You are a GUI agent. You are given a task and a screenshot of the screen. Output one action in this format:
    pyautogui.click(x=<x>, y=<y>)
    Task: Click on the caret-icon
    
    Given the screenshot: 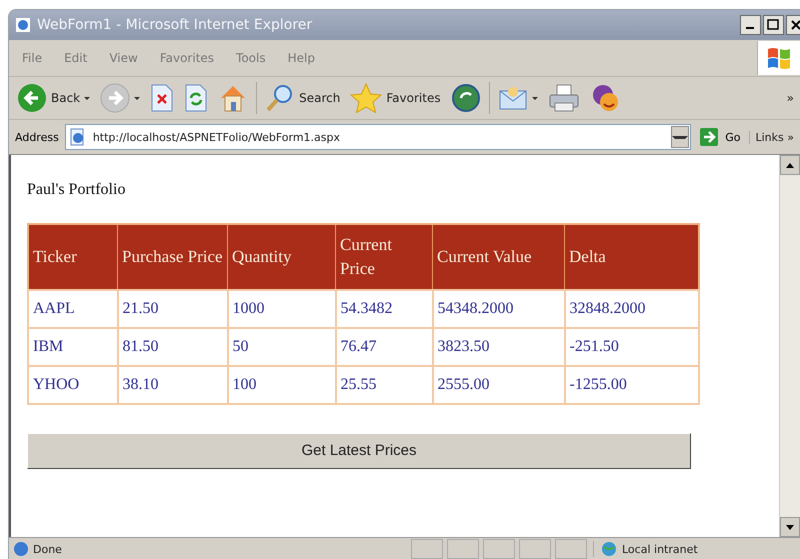 What is the action you would take?
    pyautogui.click(x=680, y=137)
    